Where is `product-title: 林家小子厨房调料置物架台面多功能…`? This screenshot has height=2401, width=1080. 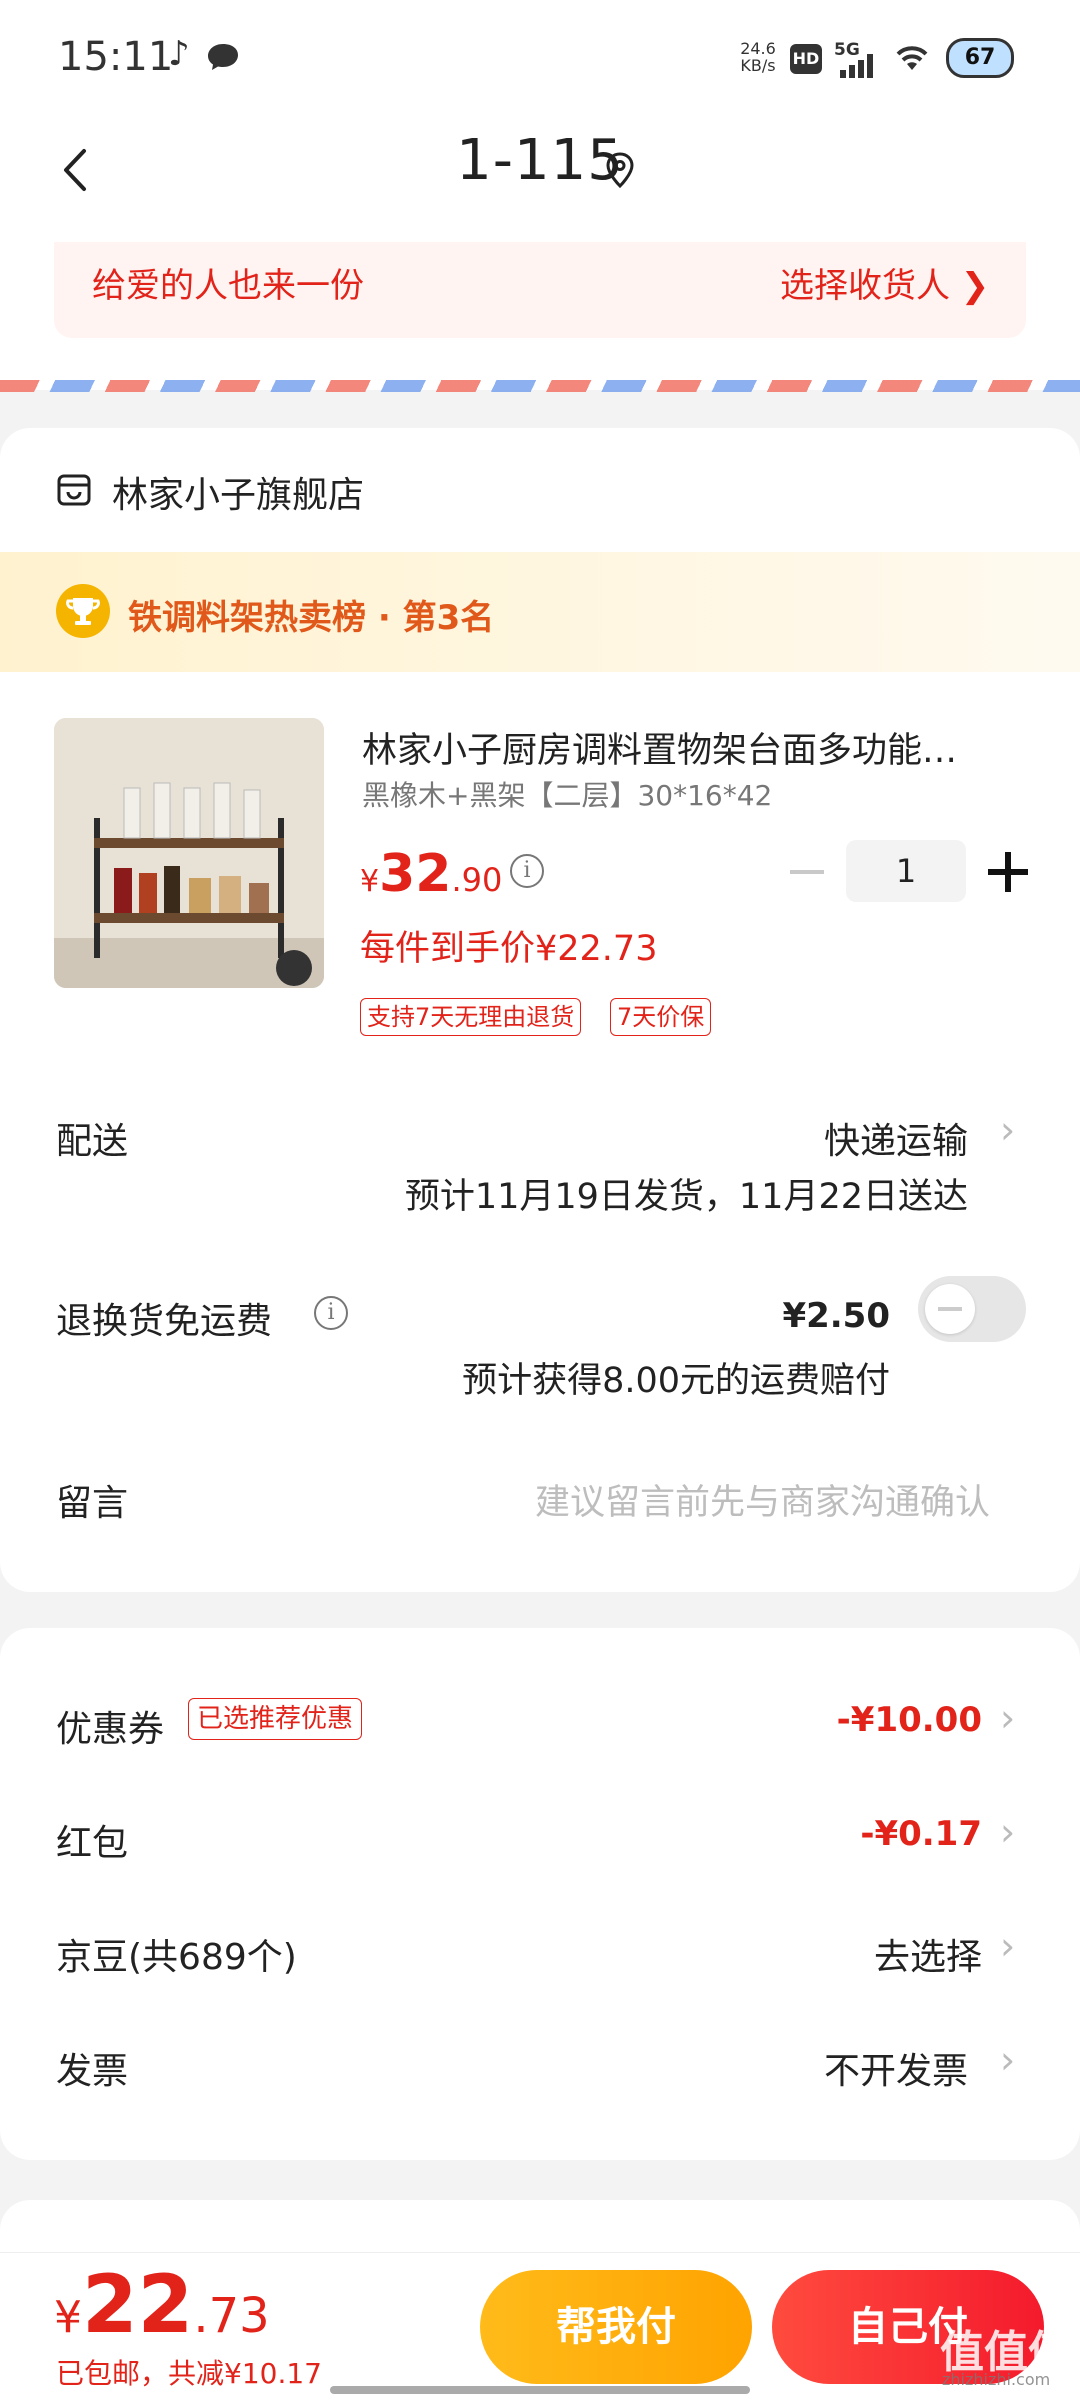
product-title: 林家小子厨房调料置物架台面多功能… is located at coordinates (696, 747).